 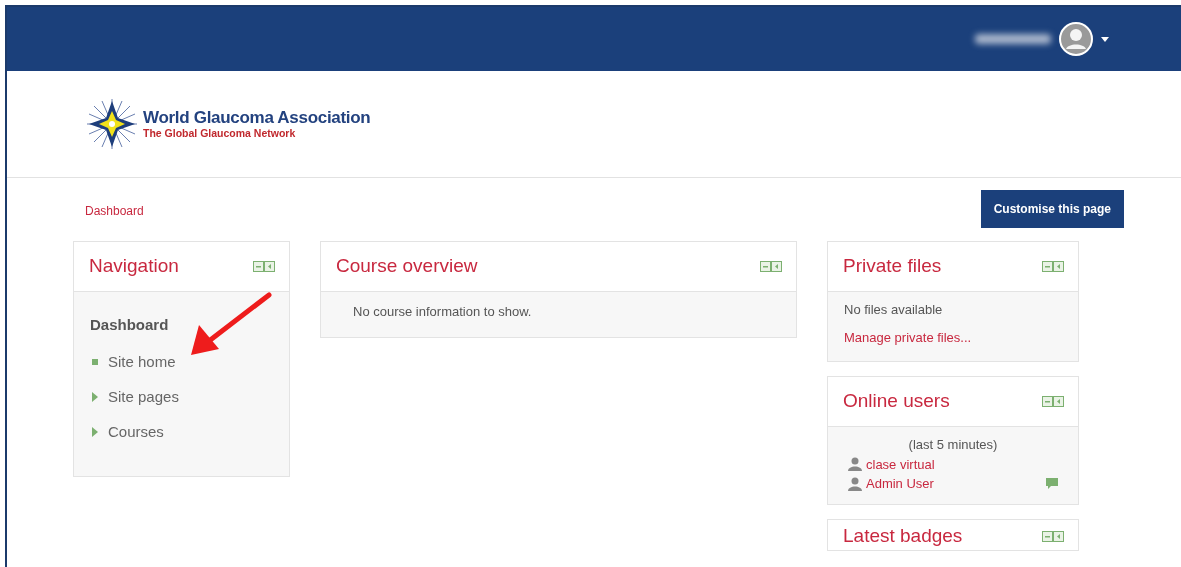 What do you see at coordinates (443, 312) in the screenshot?
I see `empty-message: No course information to show.` at bounding box center [443, 312].